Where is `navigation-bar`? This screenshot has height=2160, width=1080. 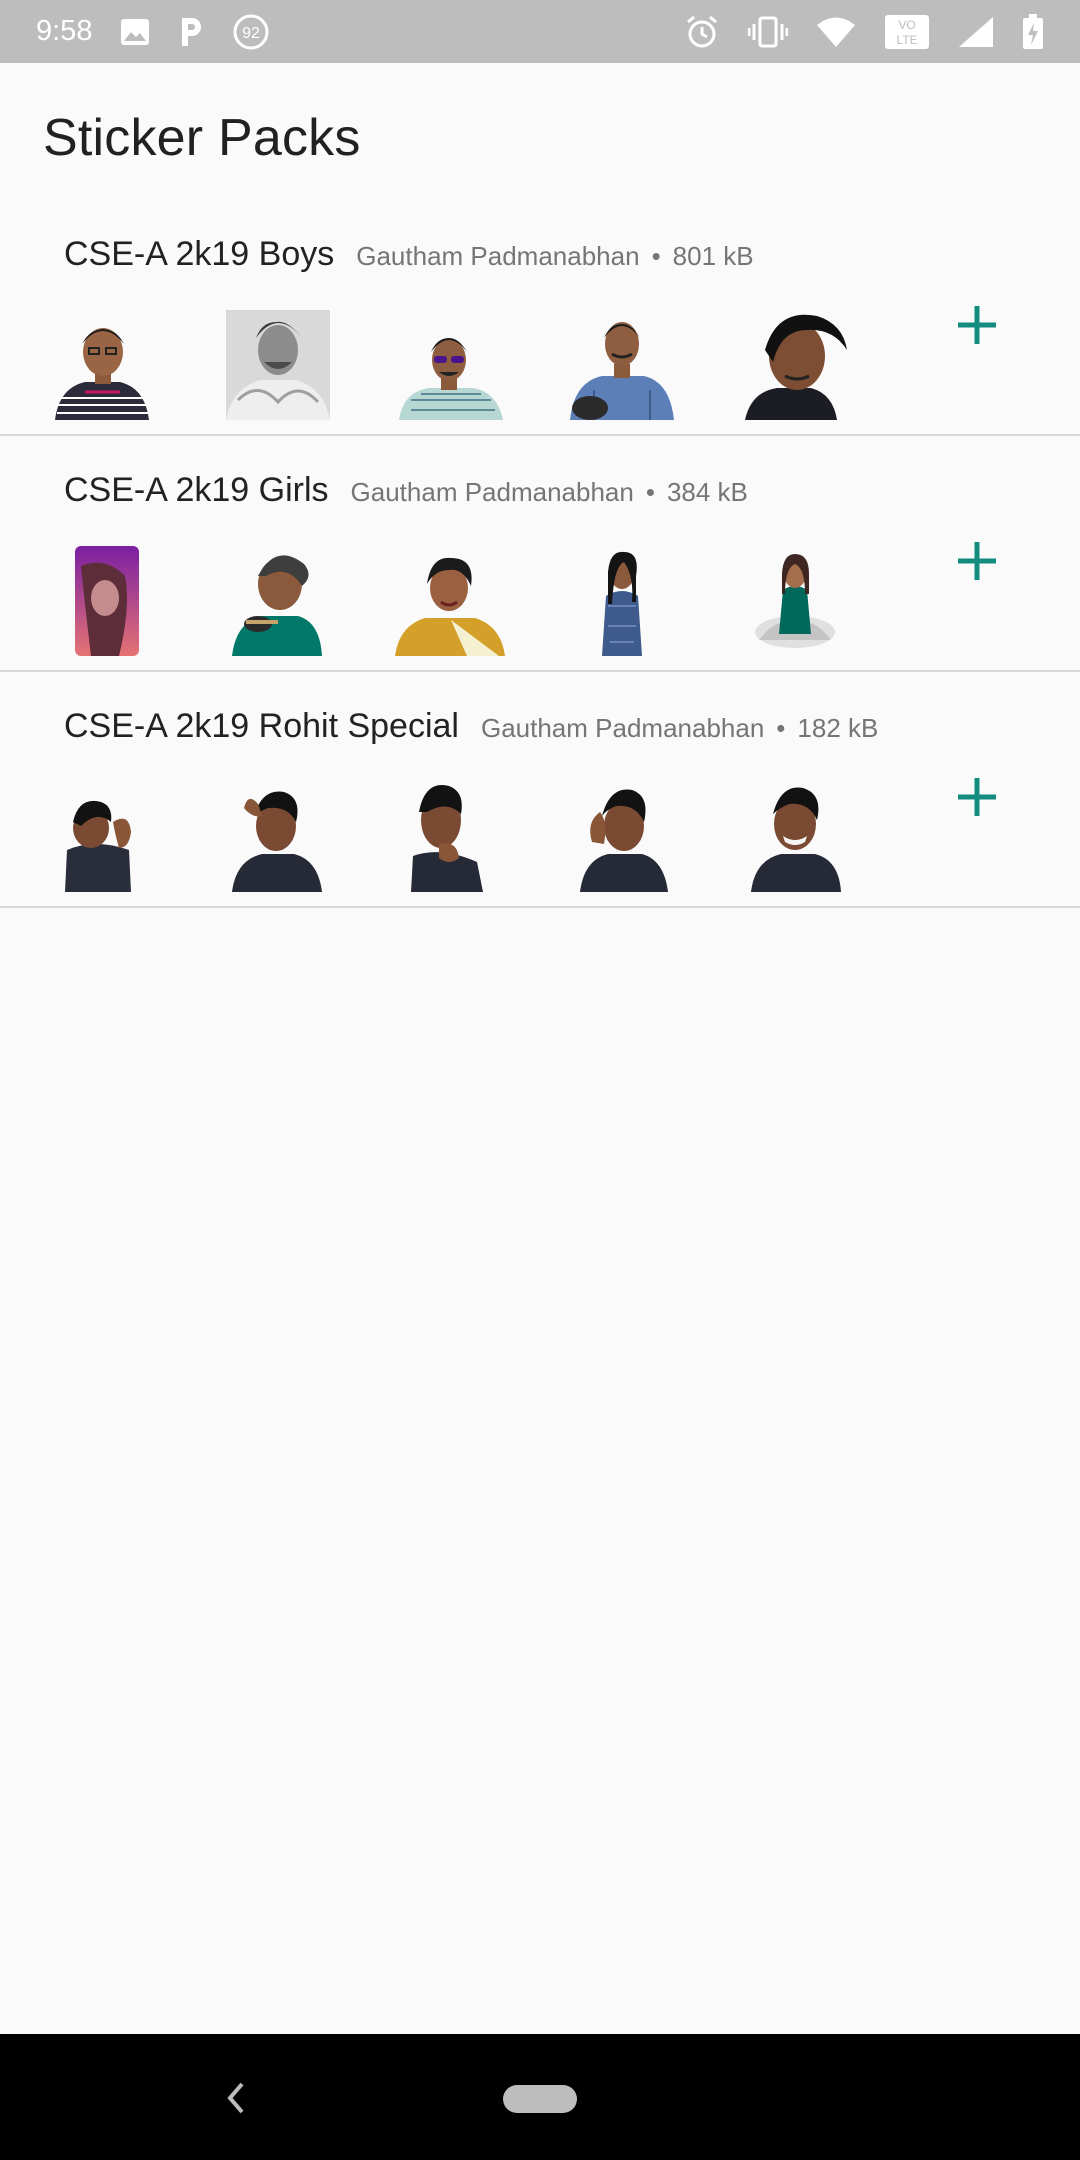 navigation-bar is located at coordinates (540, 2097).